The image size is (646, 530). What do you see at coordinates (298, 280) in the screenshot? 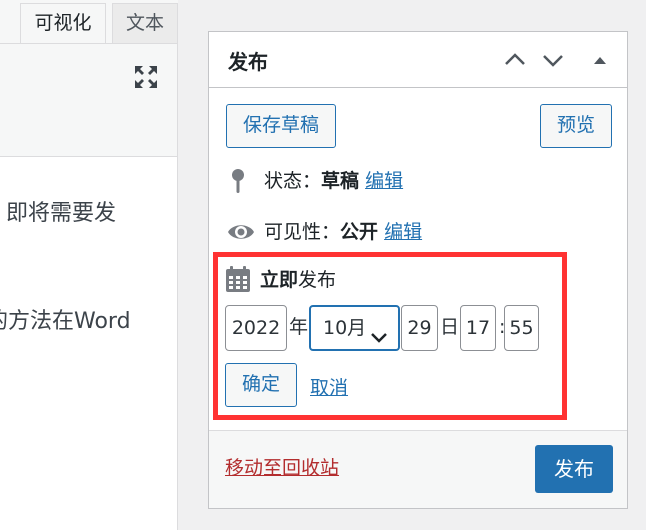
I see `schedule-label: 立即发布` at bounding box center [298, 280].